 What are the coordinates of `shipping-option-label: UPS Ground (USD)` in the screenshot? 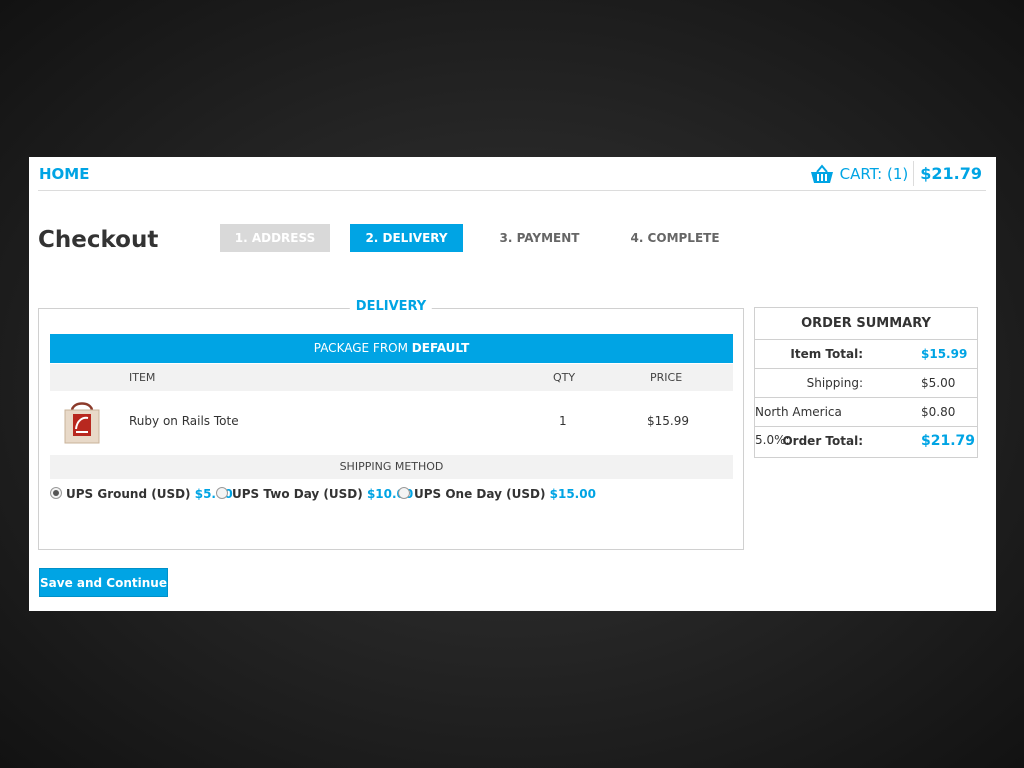 It's located at (128, 494).